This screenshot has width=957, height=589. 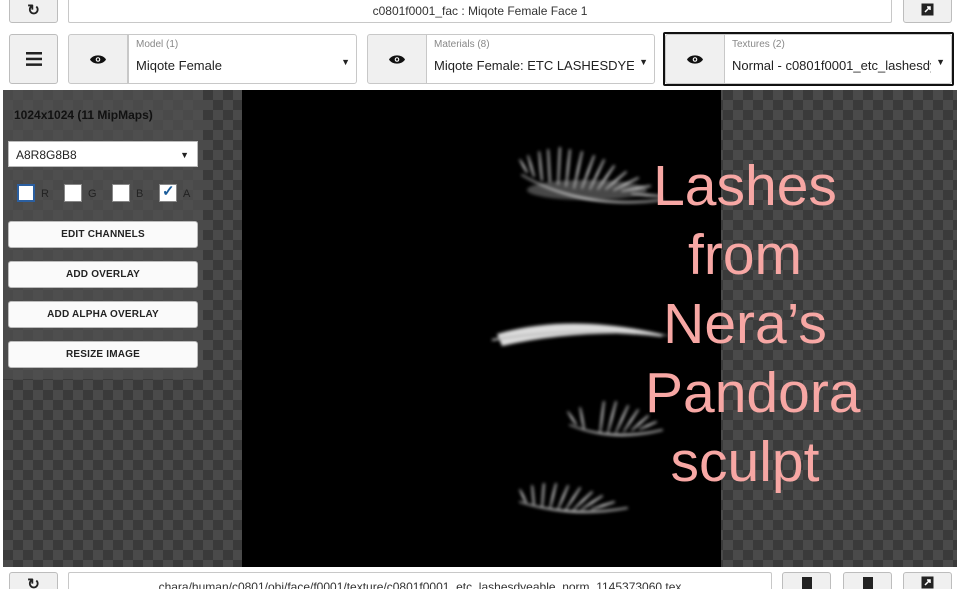 What do you see at coordinates (745, 324) in the screenshot?
I see `caption-line: Nera’s` at bounding box center [745, 324].